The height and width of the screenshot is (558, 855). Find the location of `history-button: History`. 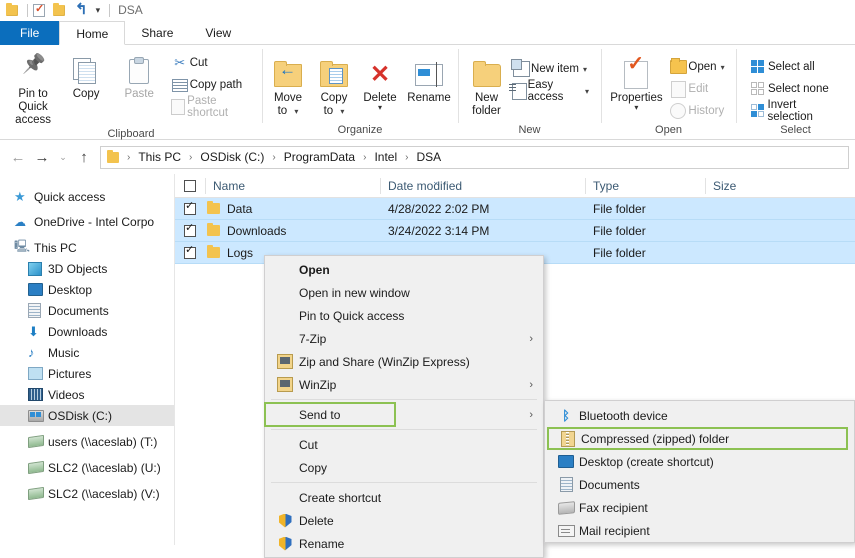

history-button: History is located at coordinates (696, 111).